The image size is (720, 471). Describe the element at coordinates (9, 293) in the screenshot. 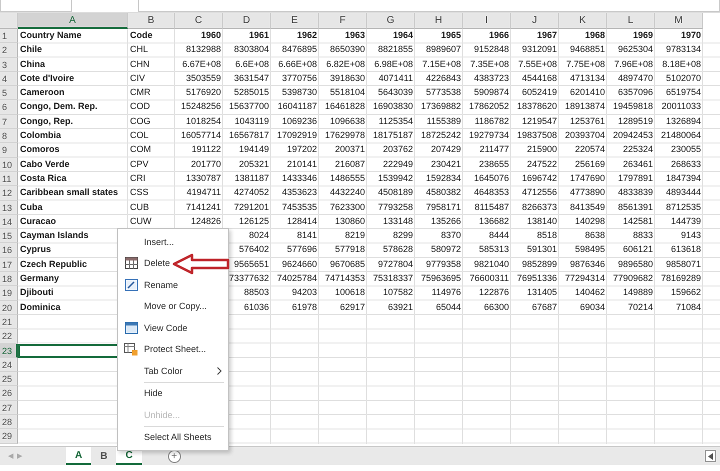

I see `row-header: 19` at that location.